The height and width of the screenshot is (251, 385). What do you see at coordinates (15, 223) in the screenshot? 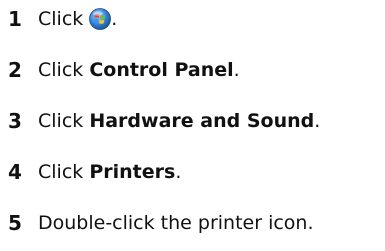
I see `step-number: 5` at bounding box center [15, 223].